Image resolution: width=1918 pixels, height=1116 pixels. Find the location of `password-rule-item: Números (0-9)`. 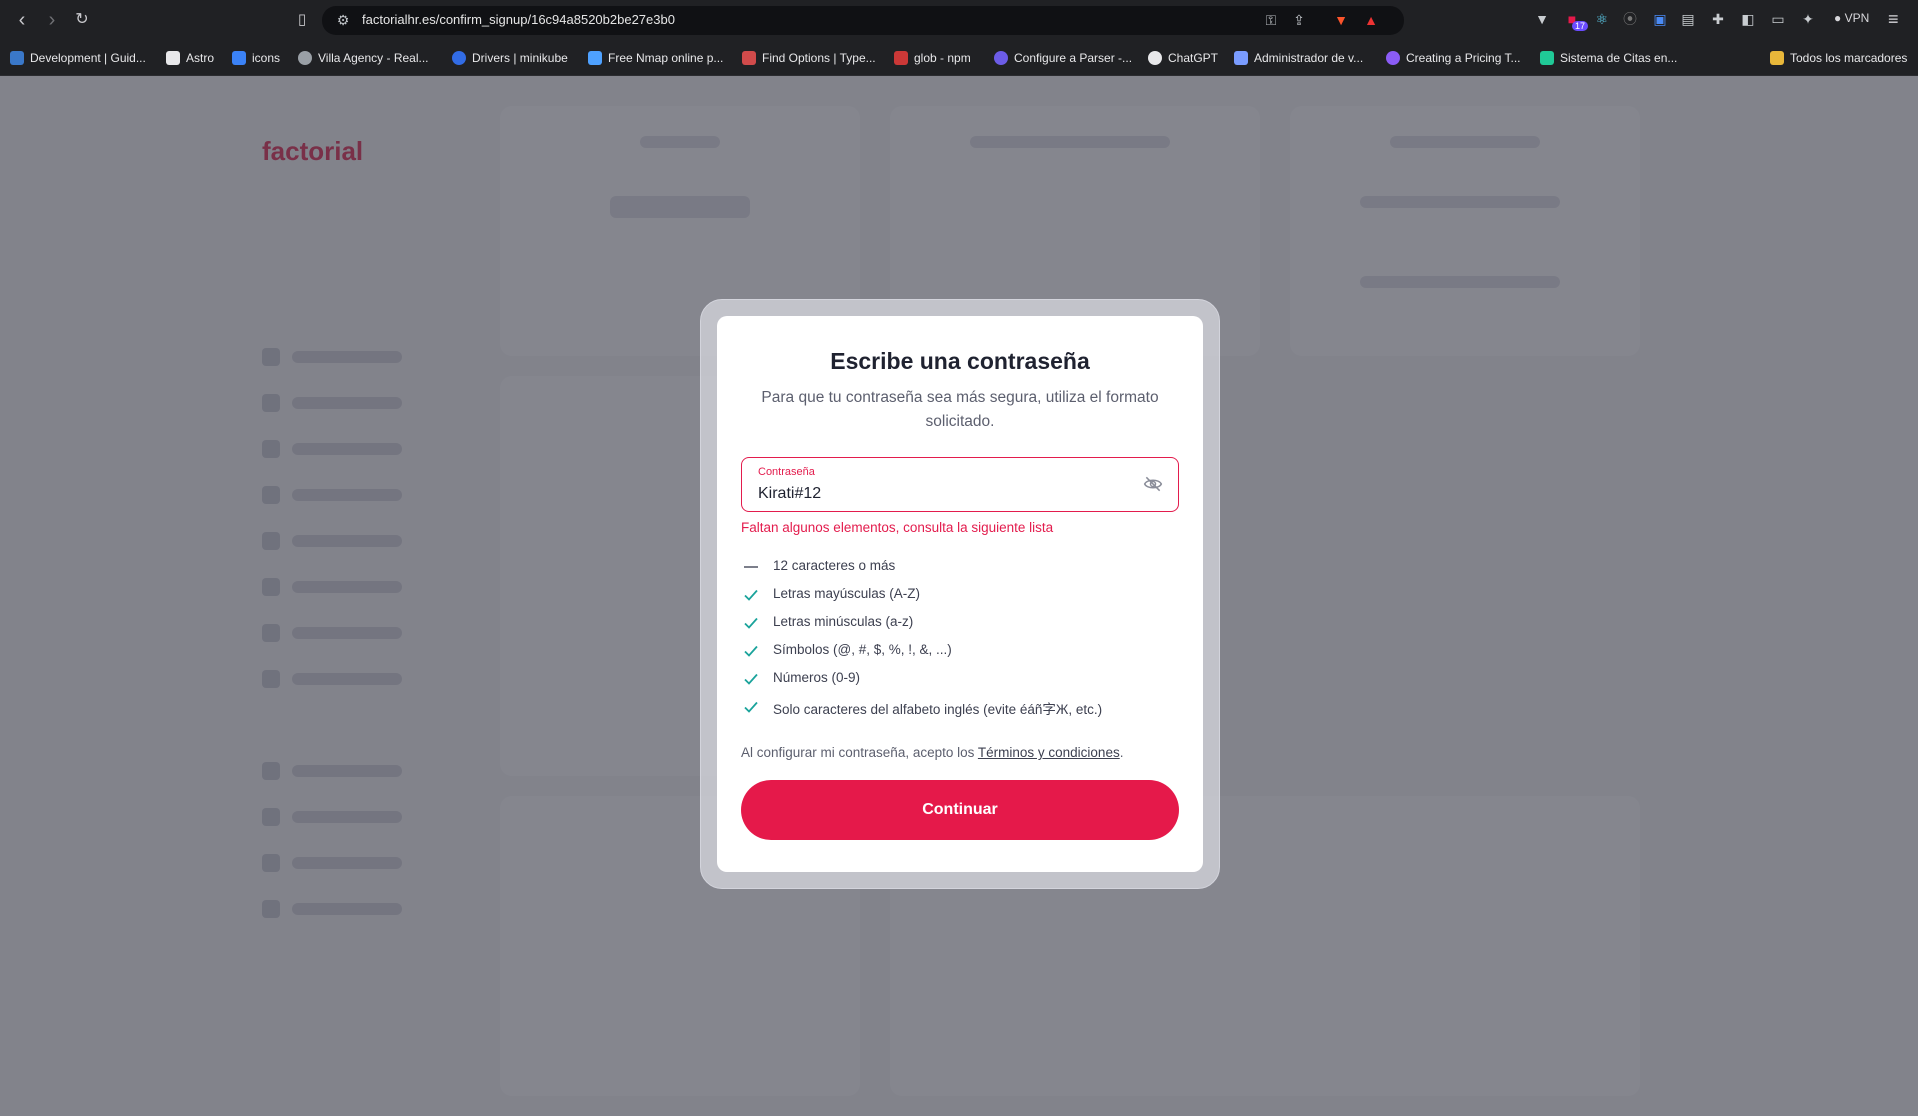

password-rule-item: Números (0-9) is located at coordinates (961, 681).